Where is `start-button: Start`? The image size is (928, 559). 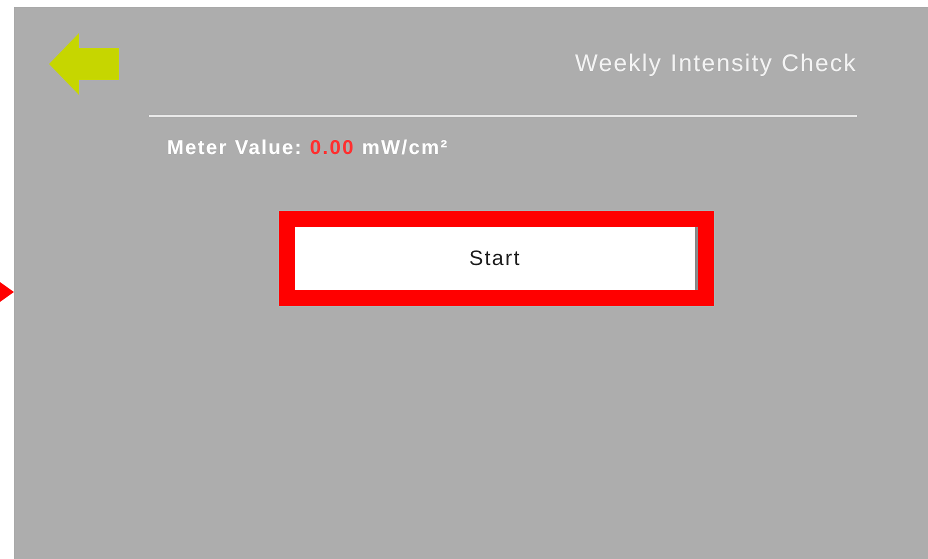 start-button: Start is located at coordinates (496, 258).